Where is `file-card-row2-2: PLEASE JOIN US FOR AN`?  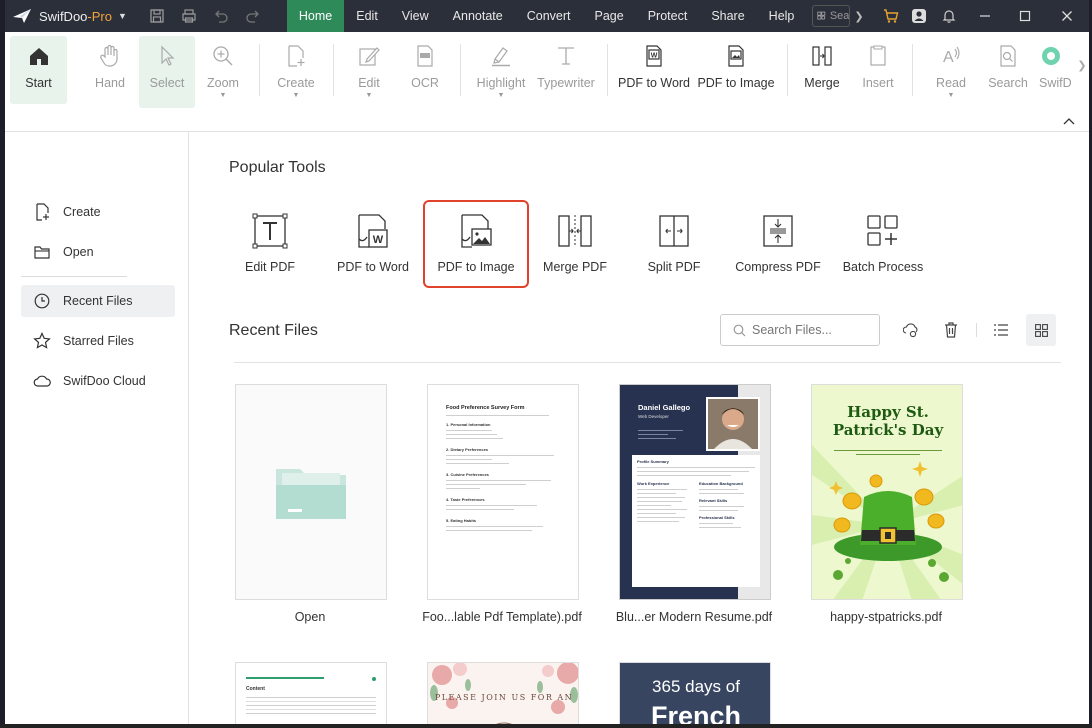
file-card-row2-2: PLEASE JOIN US FOR AN is located at coordinates (503, 693).